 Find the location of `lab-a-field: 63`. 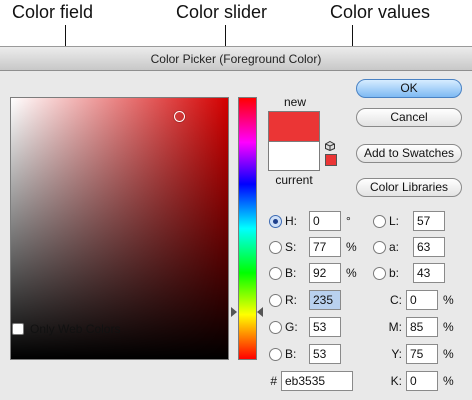

lab-a-field: 63 is located at coordinates (429, 247).